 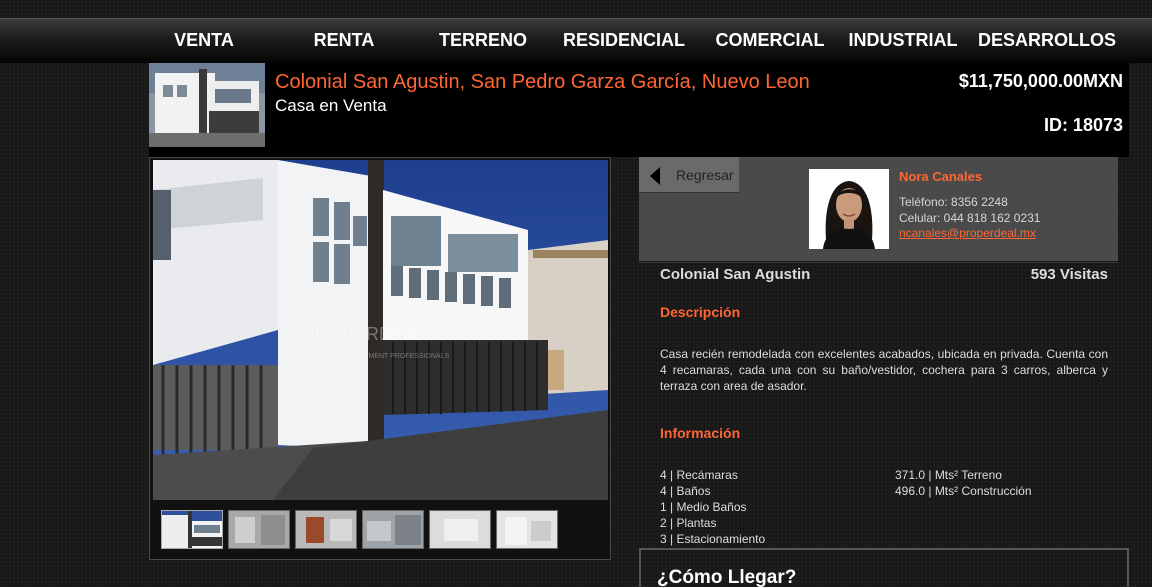 What do you see at coordinates (655, 176) in the screenshot?
I see `back-arrow-icon` at bounding box center [655, 176].